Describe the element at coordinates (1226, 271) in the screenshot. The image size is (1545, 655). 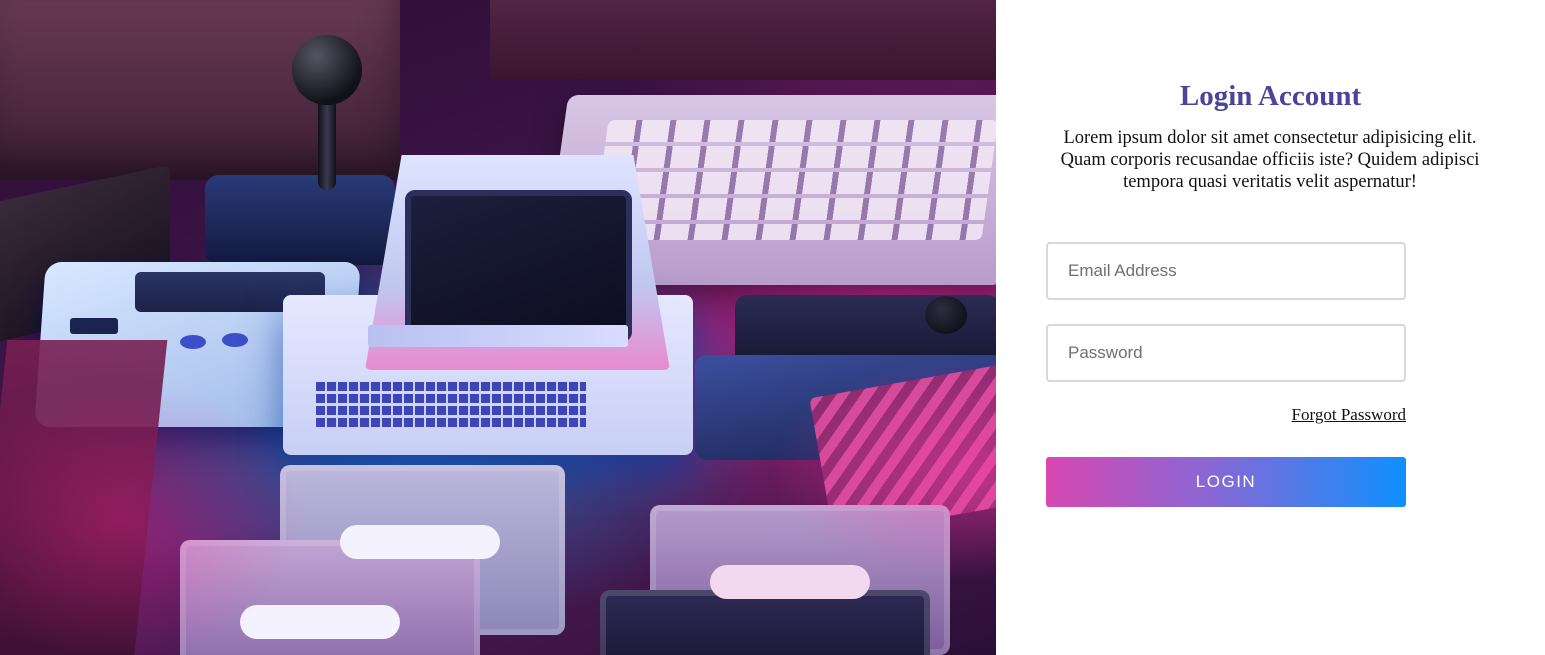
I see `email-field` at that location.